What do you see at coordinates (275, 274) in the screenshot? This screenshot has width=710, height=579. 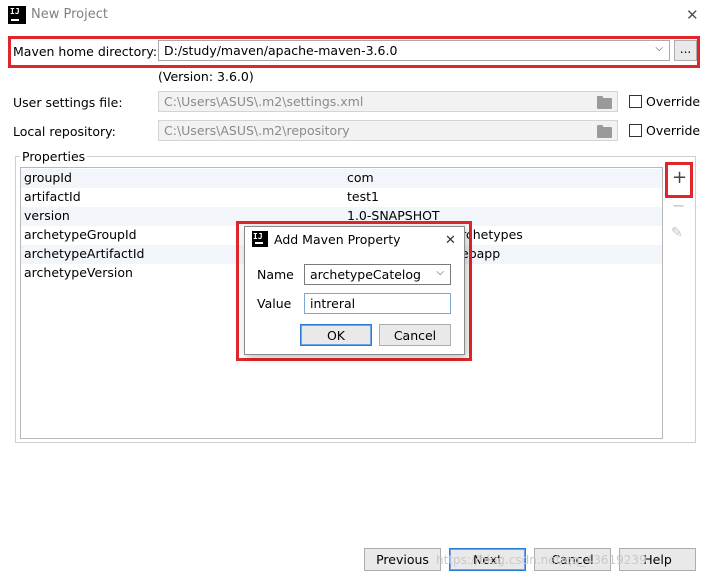 I see `name-label: Name` at bounding box center [275, 274].